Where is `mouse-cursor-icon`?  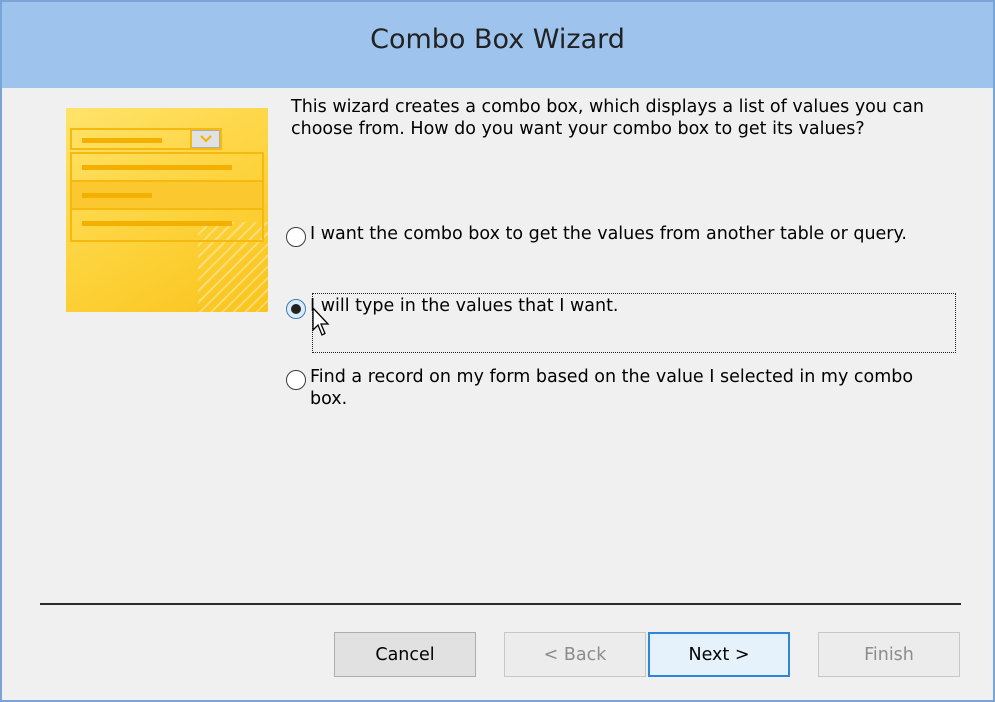
mouse-cursor-icon is located at coordinates (321, 321).